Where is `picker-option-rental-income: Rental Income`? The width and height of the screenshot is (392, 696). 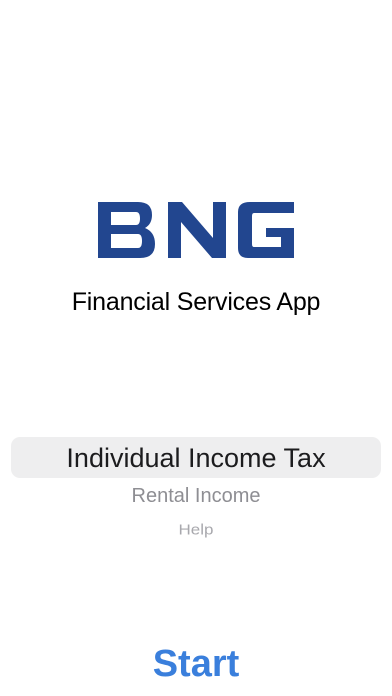 picker-option-rental-income: Rental Income is located at coordinates (196, 496).